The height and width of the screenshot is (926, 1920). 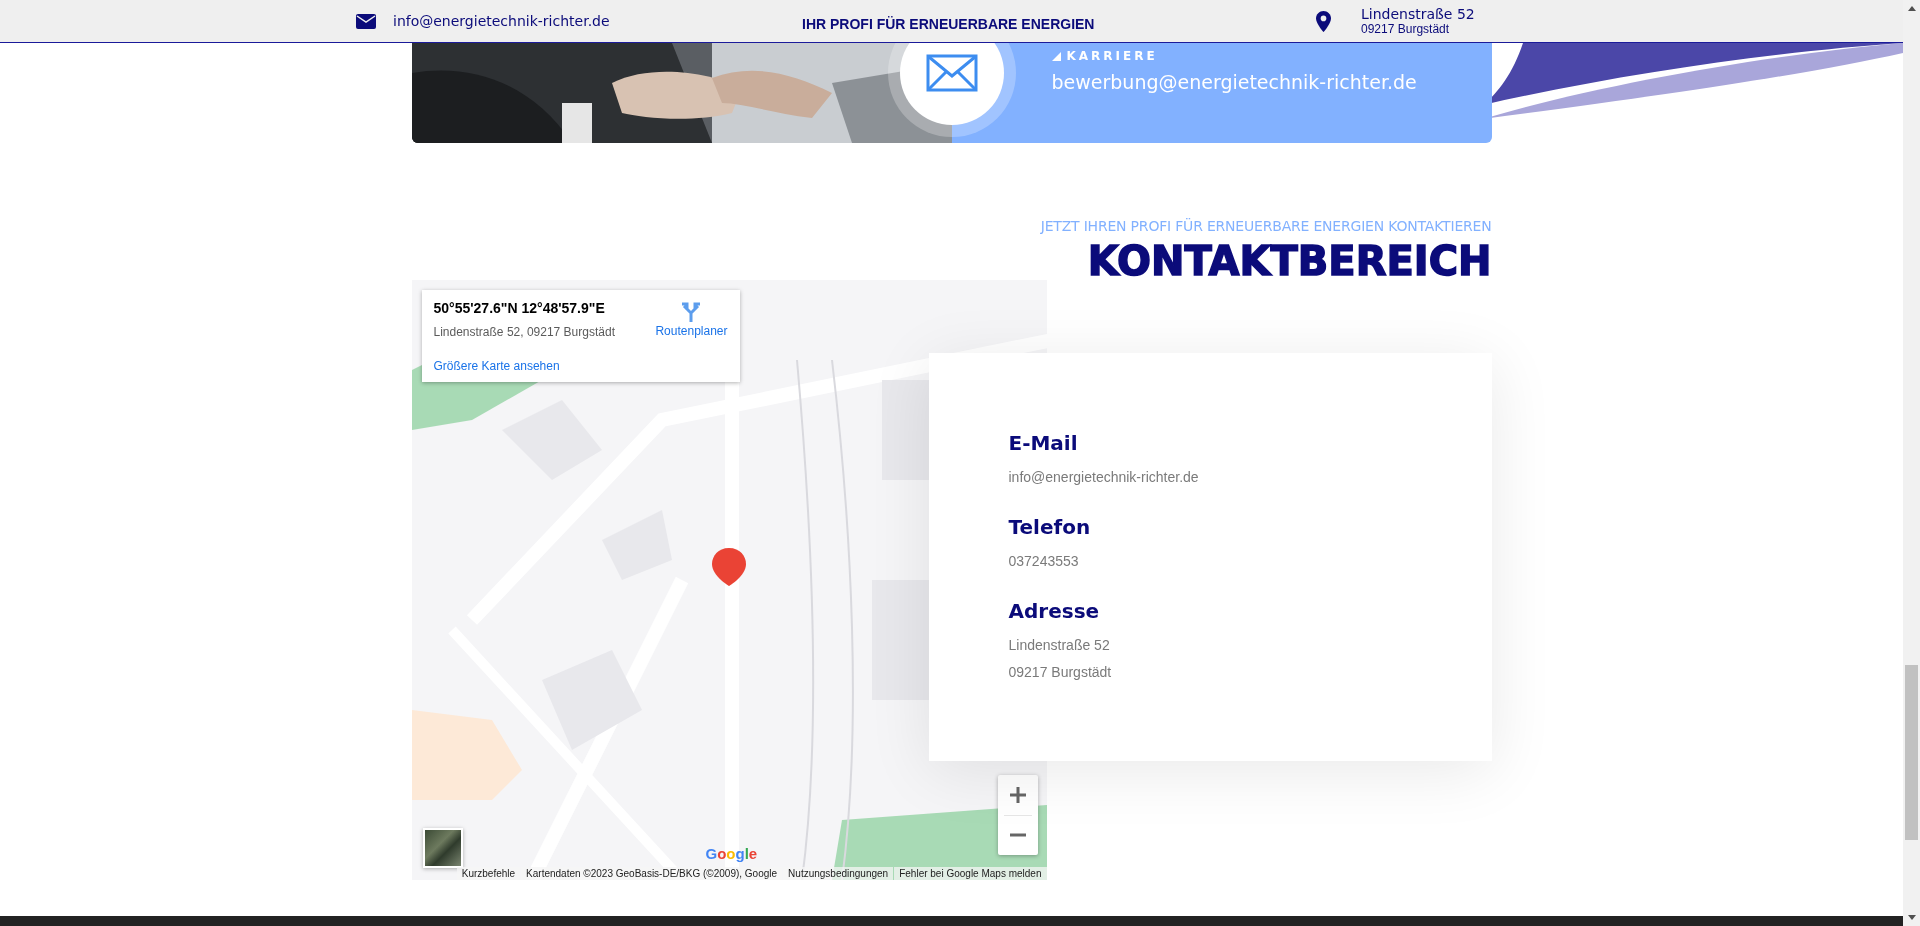 I want to click on plus-icon, so click(x=1017, y=794).